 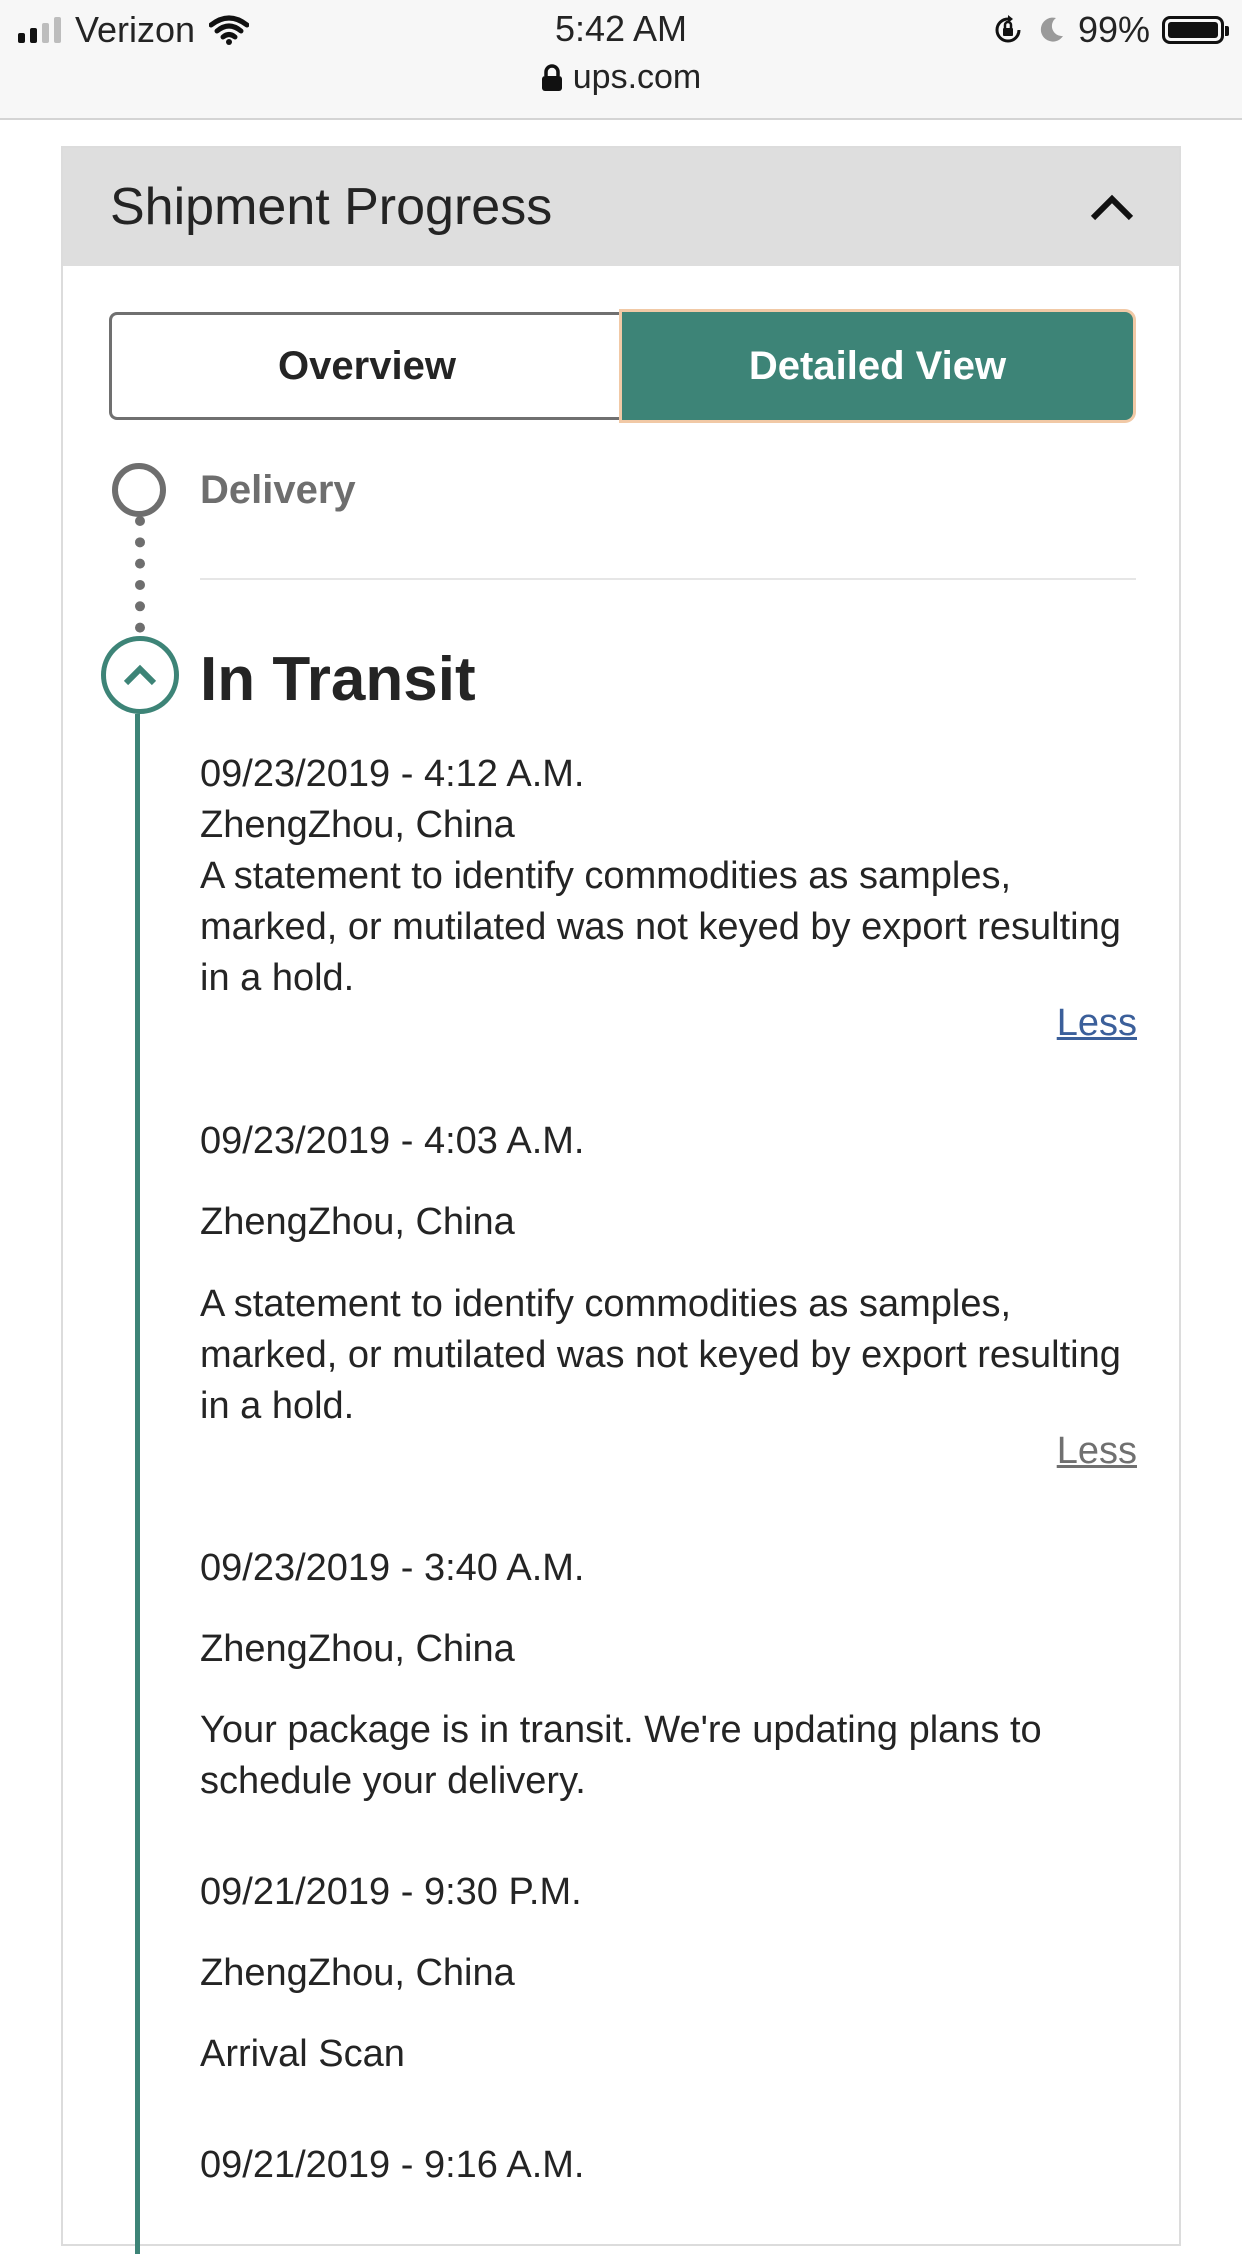 I want to click on delivery-label: Delivery, so click(x=278, y=490).